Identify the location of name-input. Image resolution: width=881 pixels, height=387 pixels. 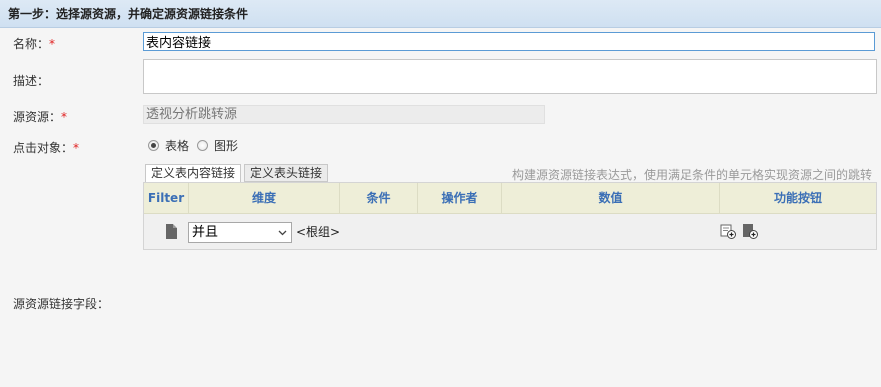
(509, 41).